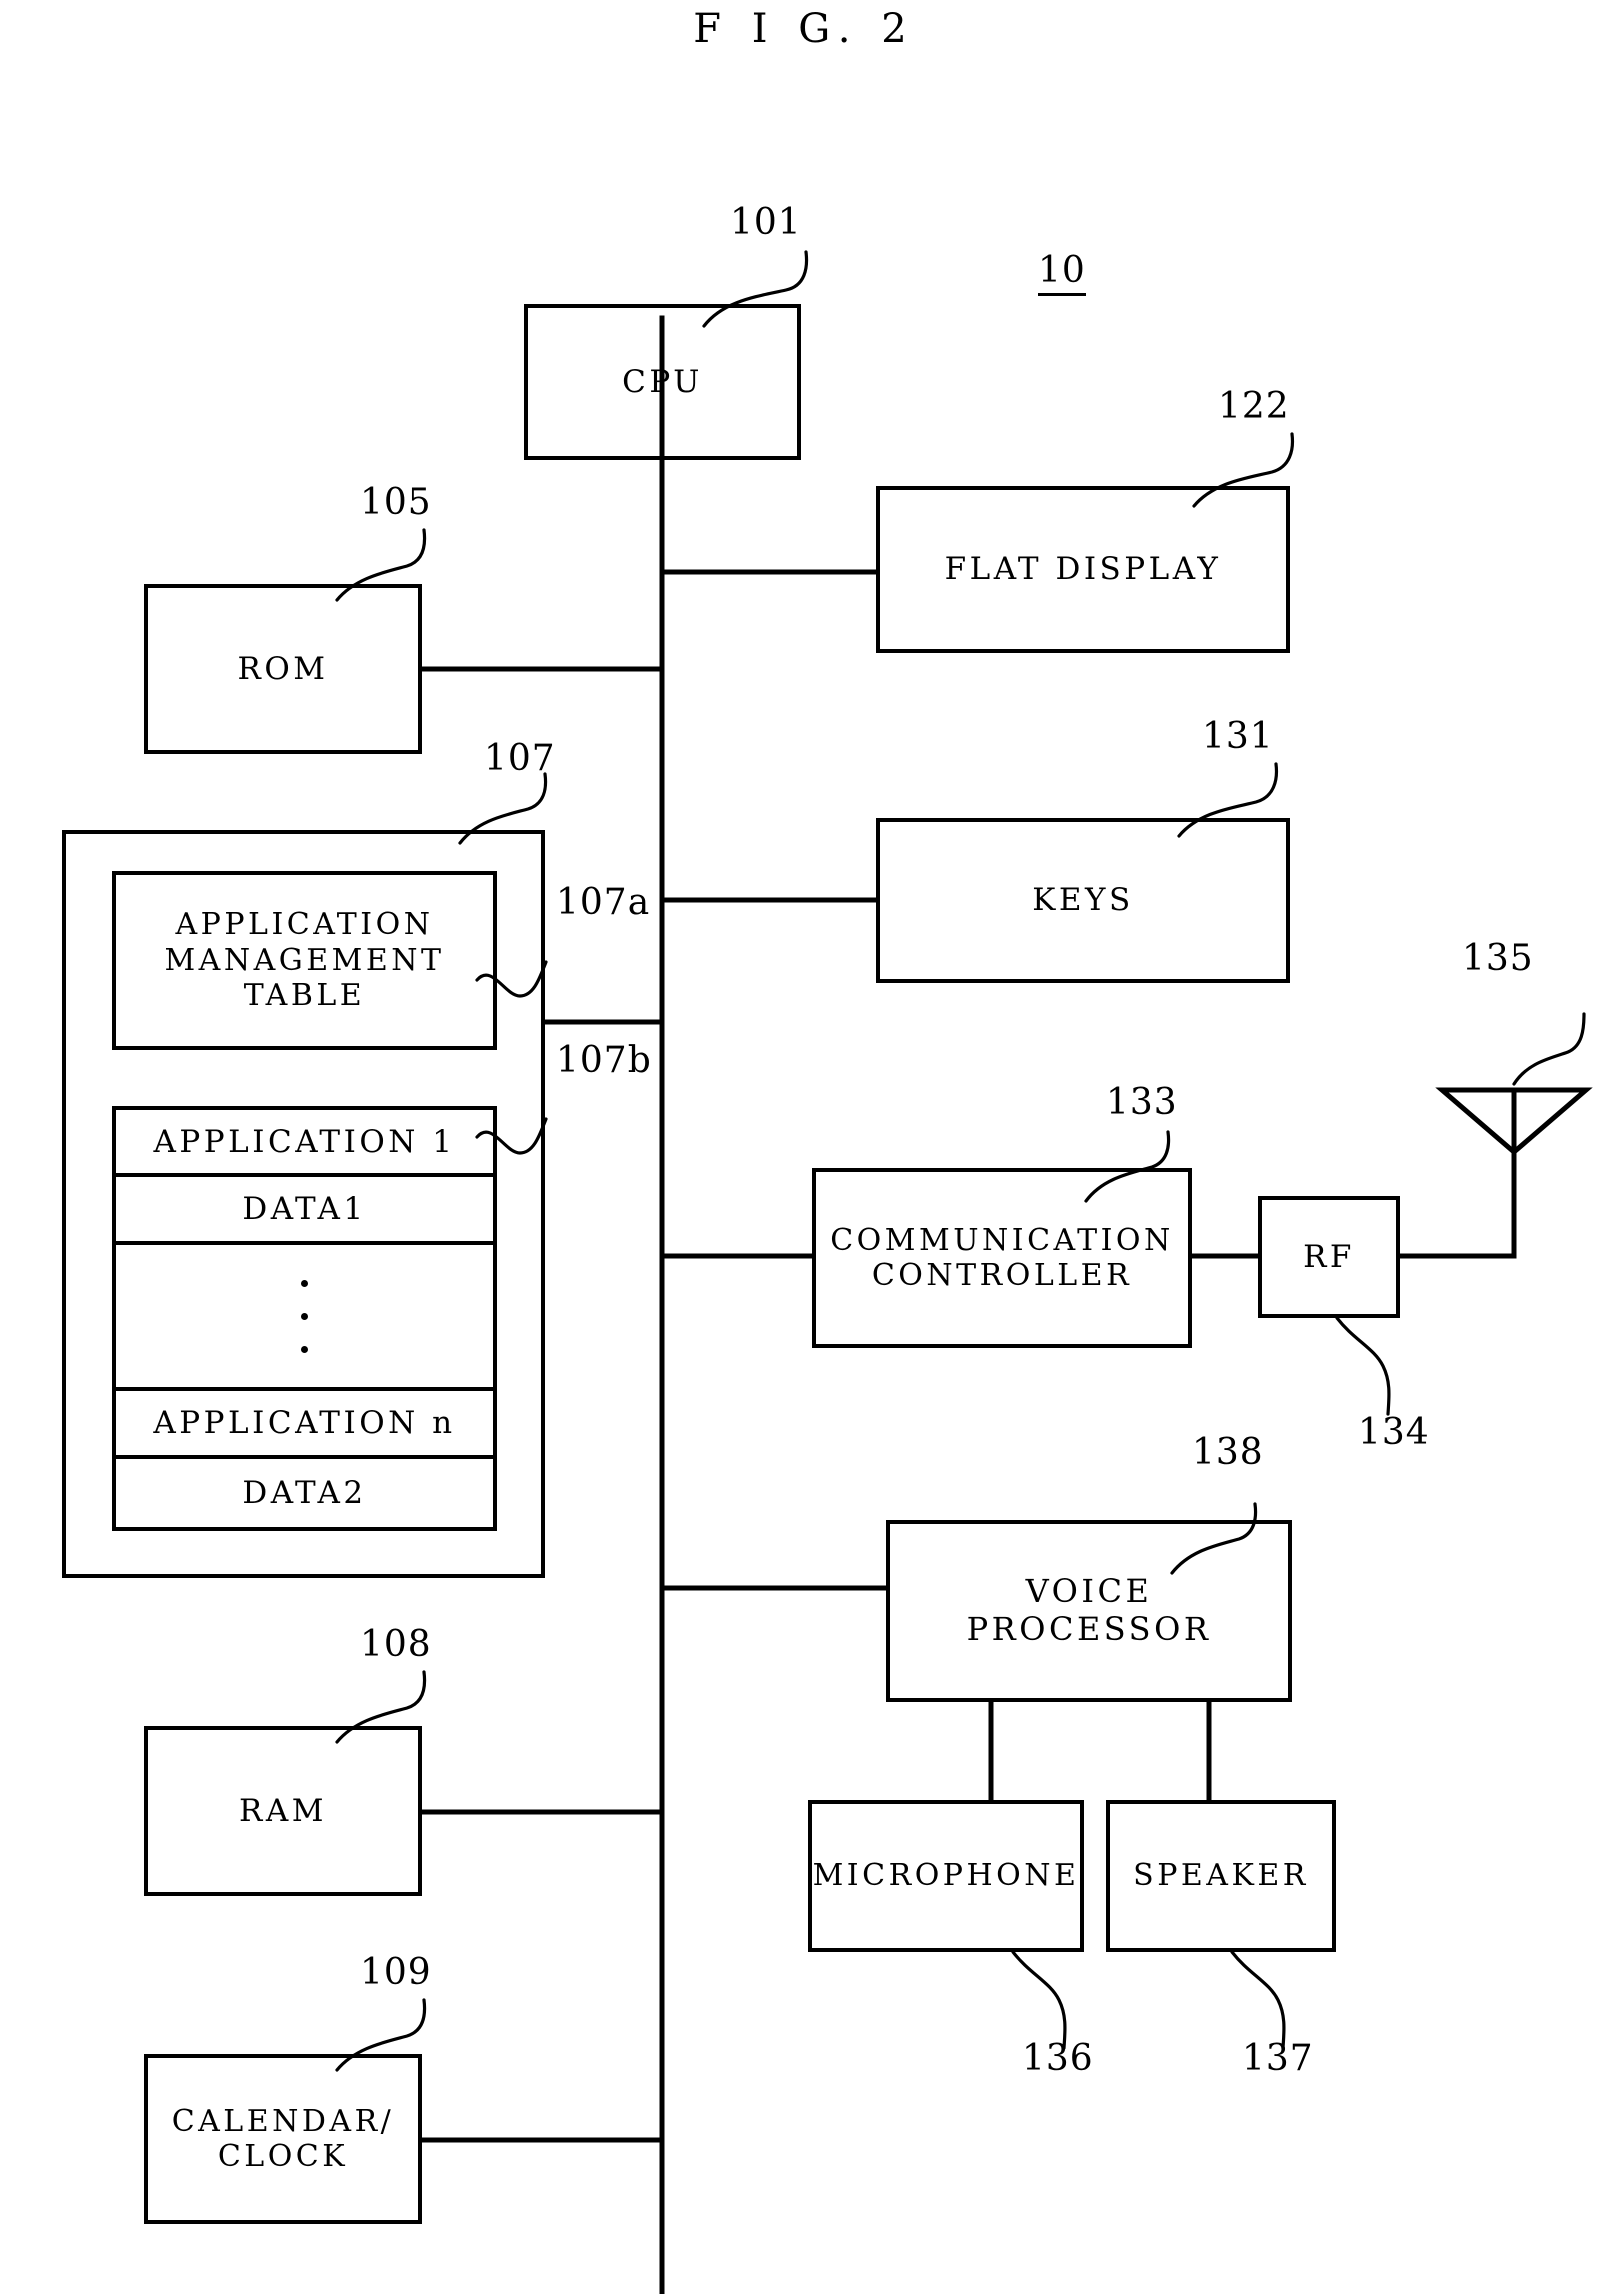 The height and width of the screenshot is (2294, 1609). Describe the element at coordinates (396, 502) in the screenshot. I see `ref-105: 105` at that location.